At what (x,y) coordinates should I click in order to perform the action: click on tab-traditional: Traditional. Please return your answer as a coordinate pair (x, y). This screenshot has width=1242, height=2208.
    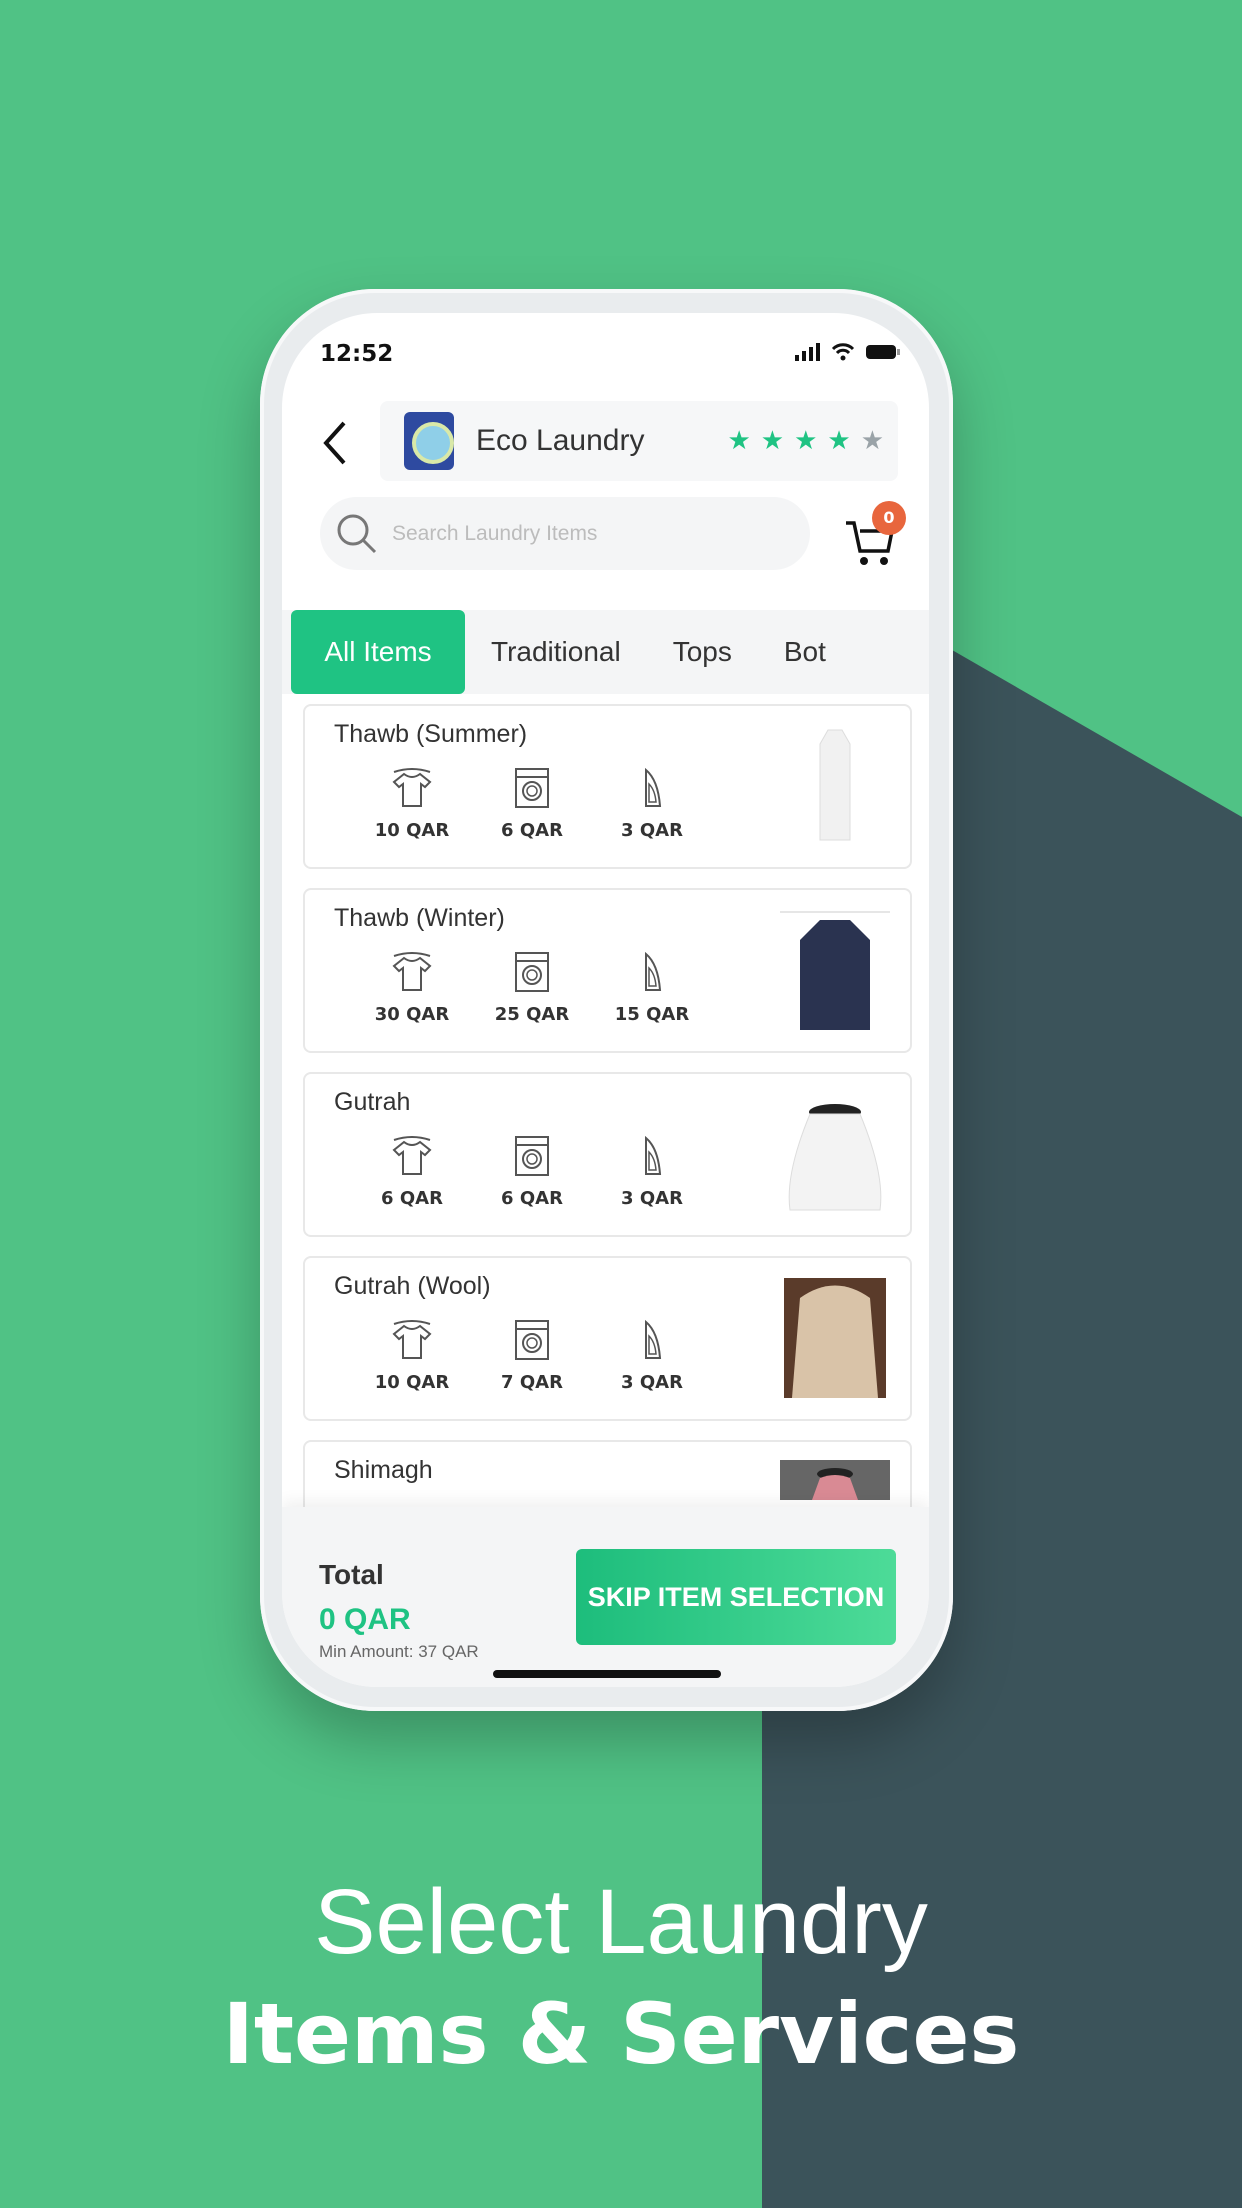
    Looking at the image, I should click on (556, 652).